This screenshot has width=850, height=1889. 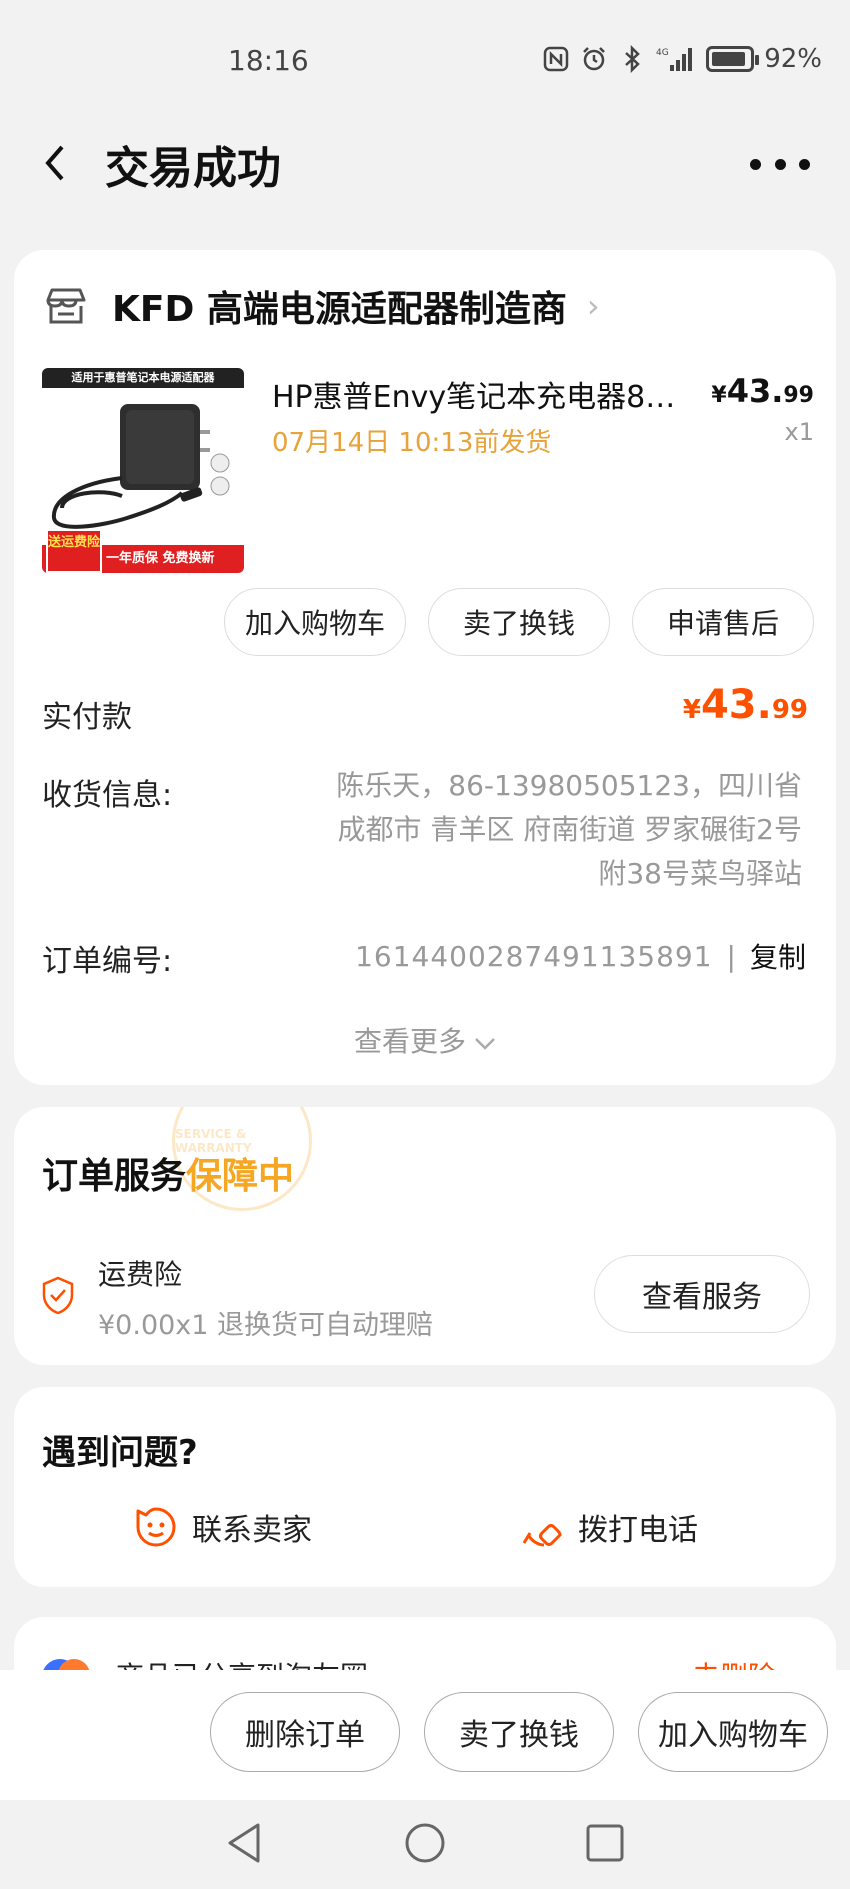 I want to click on contact-seller-button: 联系卖家, so click(x=223, y=1527).